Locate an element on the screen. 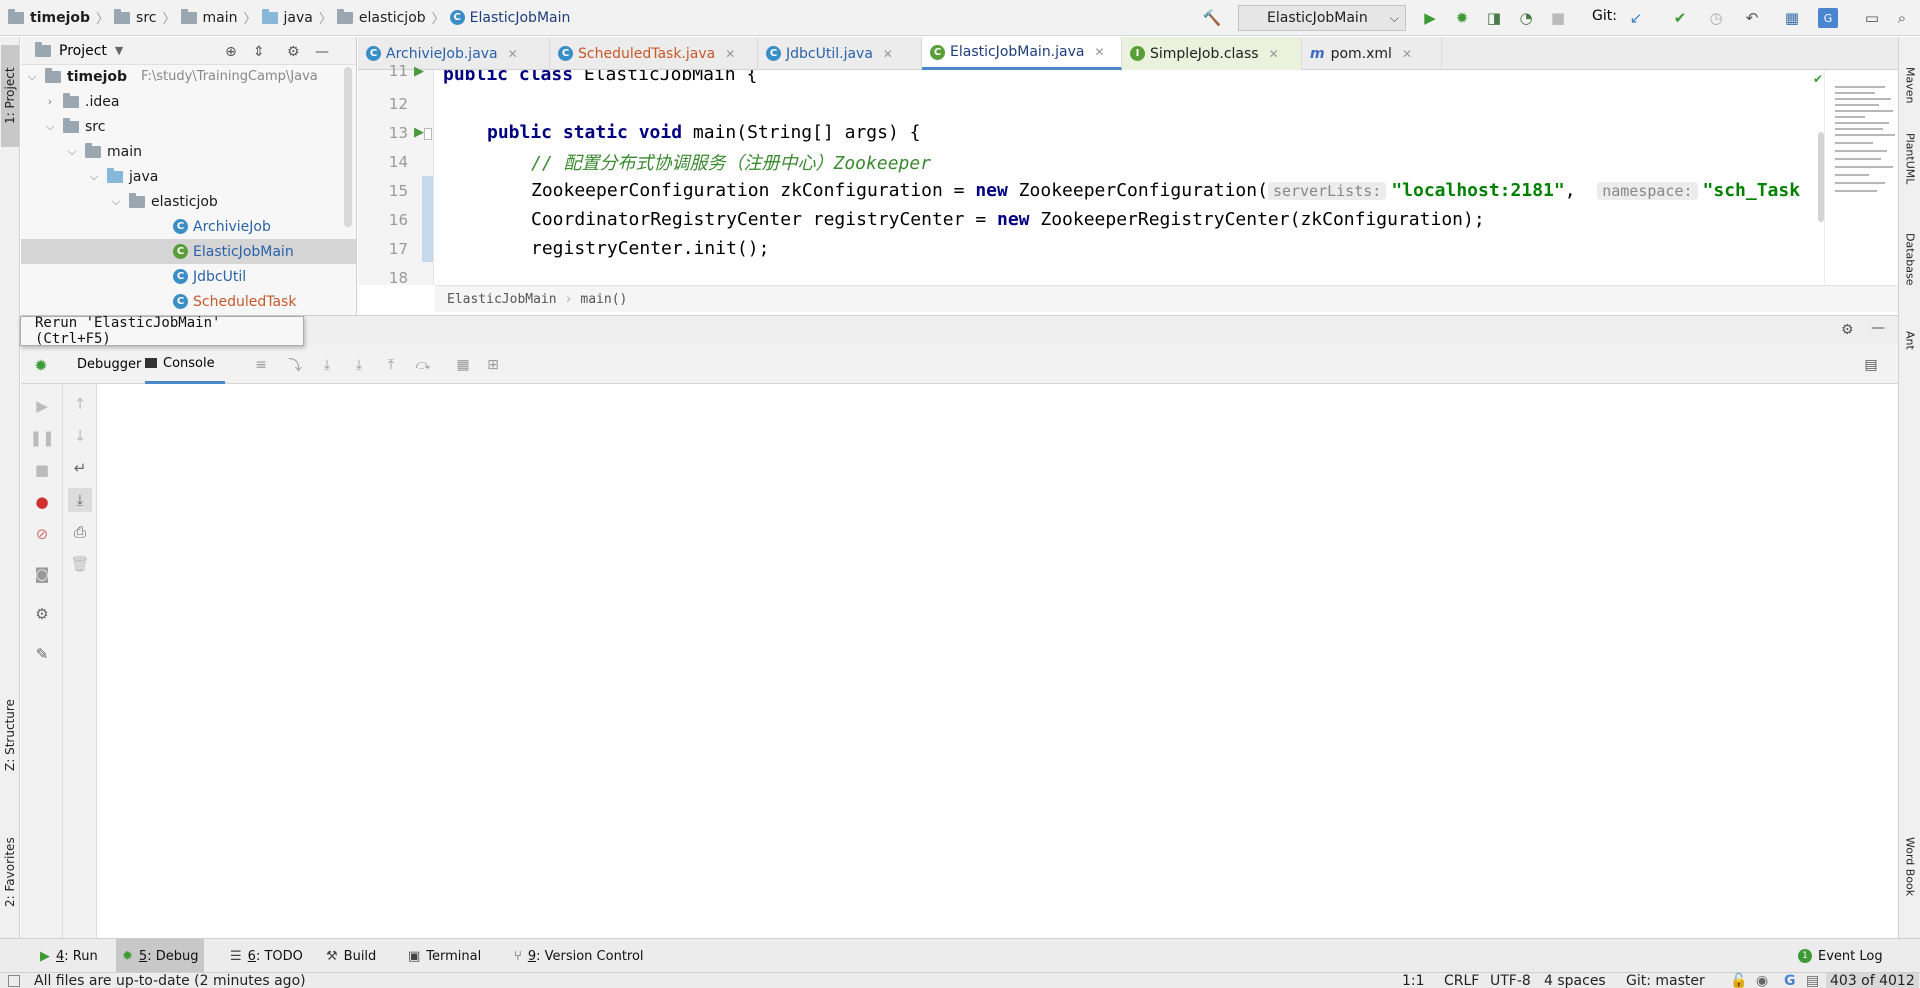 The image size is (1920, 988). pause-icon: ❚❚ is located at coordinates (41, 438).